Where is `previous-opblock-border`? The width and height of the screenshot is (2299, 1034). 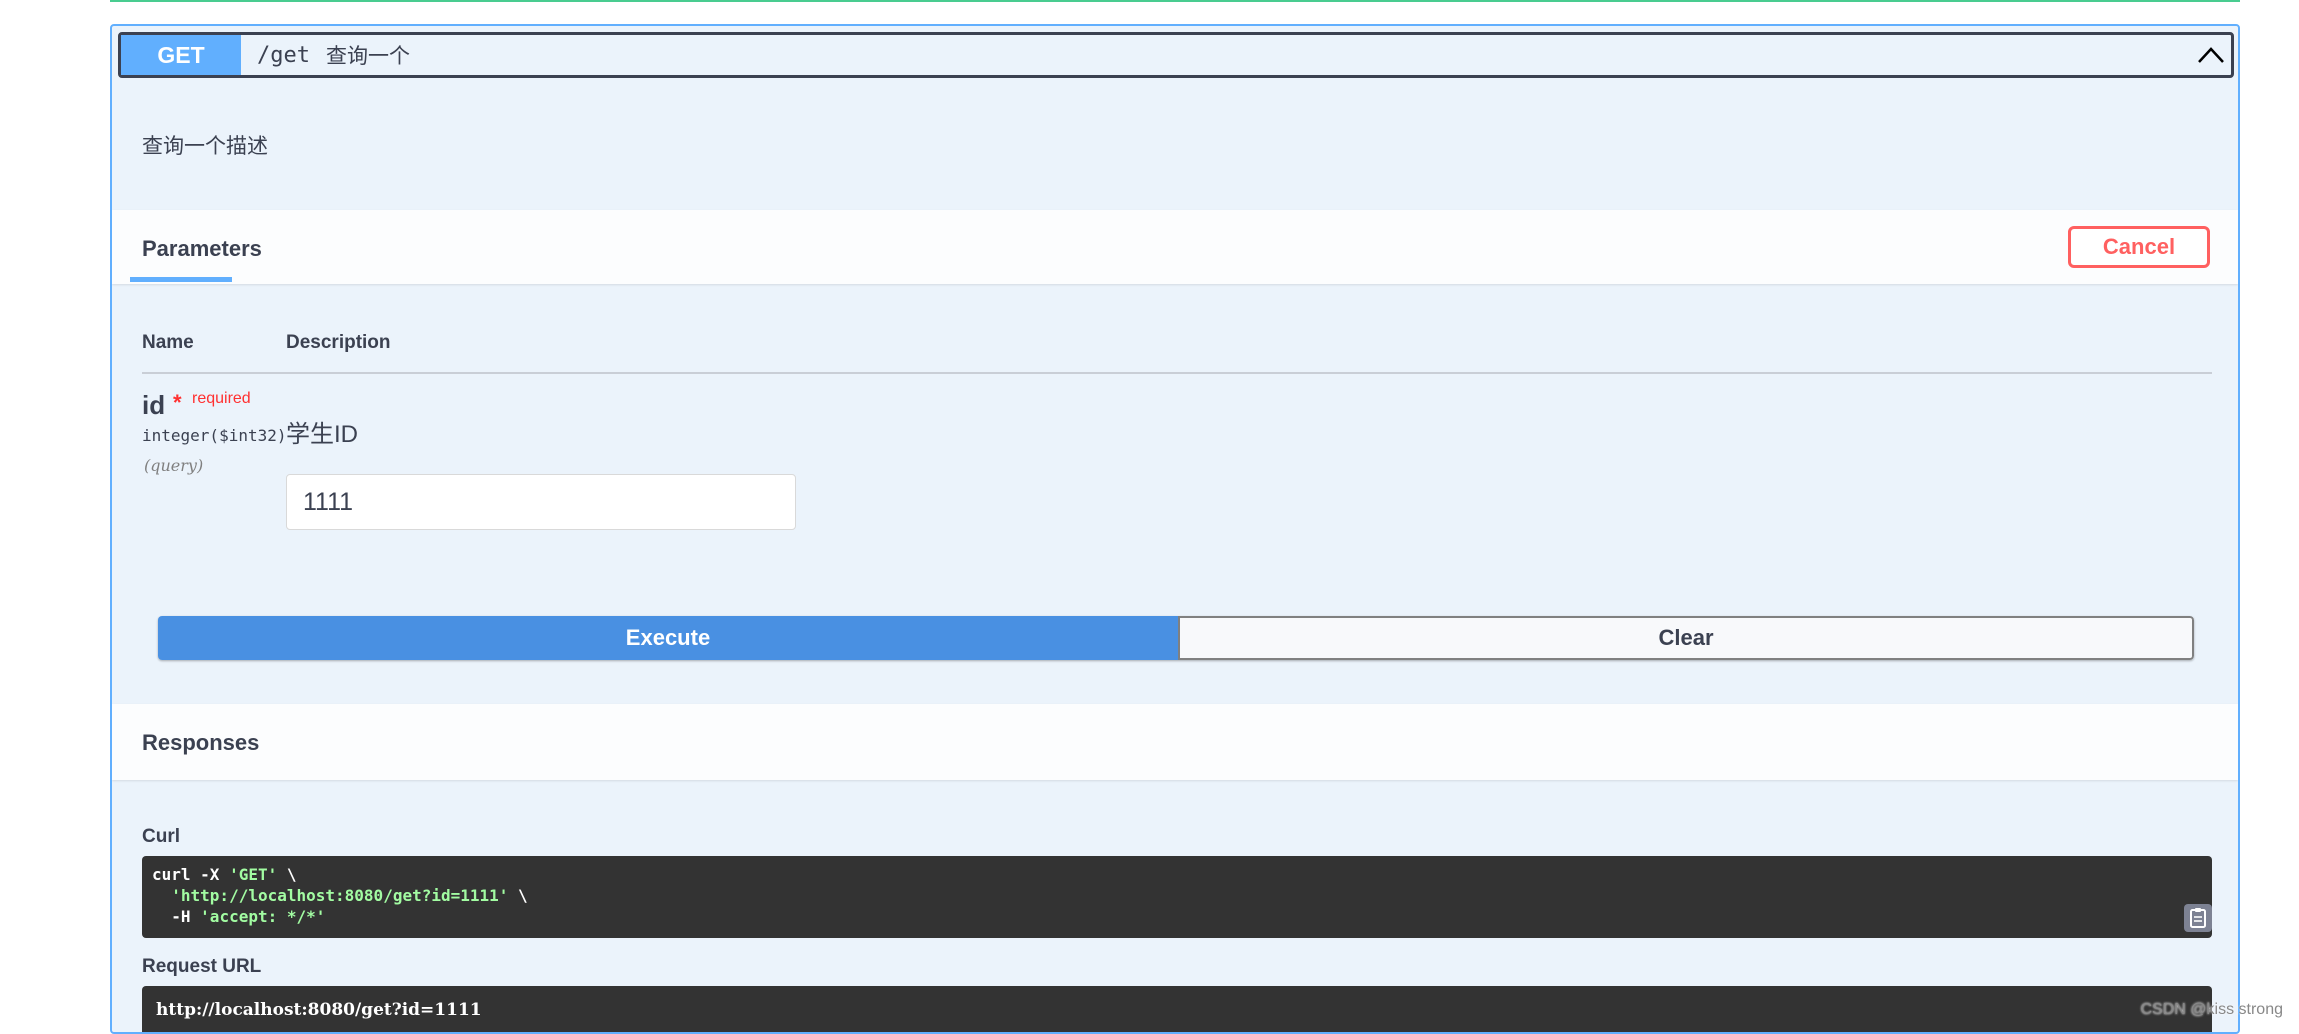
previous-opblock-border is located at coordinates (1175, 1).